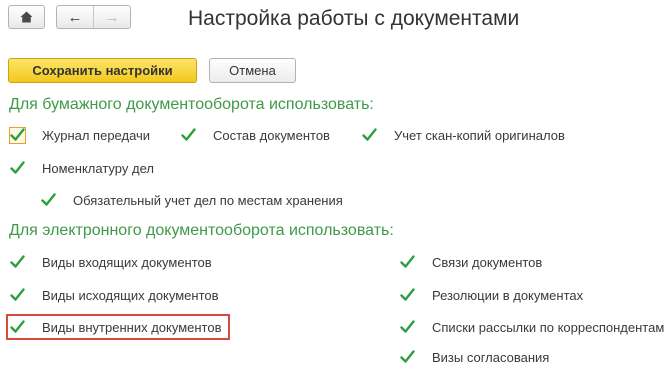 The width and height of the screenshot is (670, 374). I want to click on checkbox-outgoing-document-types: Виды исходящих документов, so click(114, 295).